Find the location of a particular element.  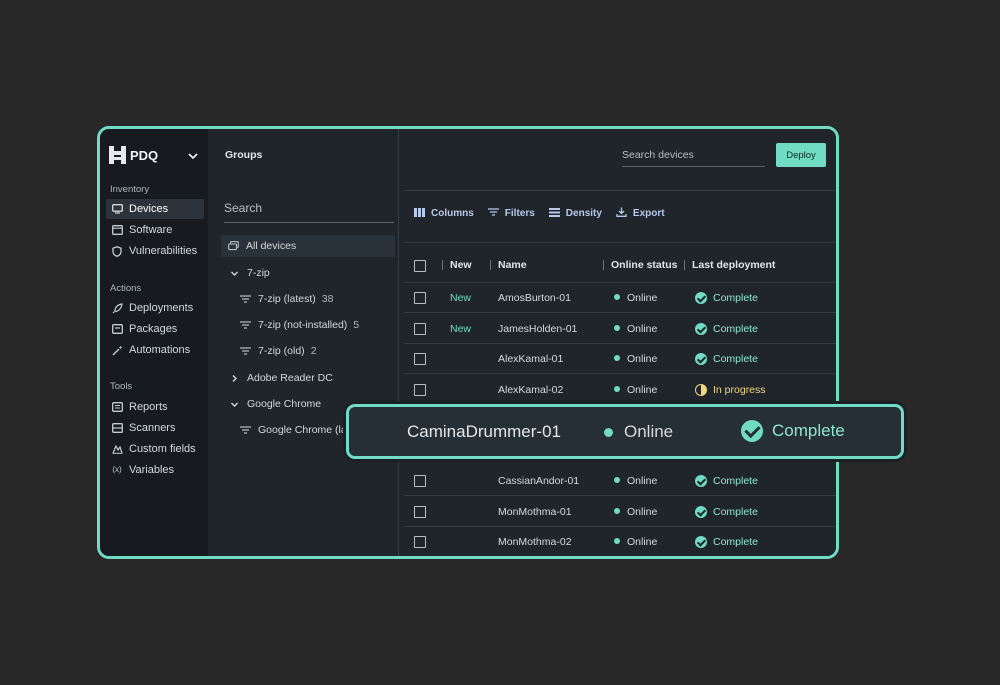

device-name: MonMothma-01 is located at coordinates (535, 512).